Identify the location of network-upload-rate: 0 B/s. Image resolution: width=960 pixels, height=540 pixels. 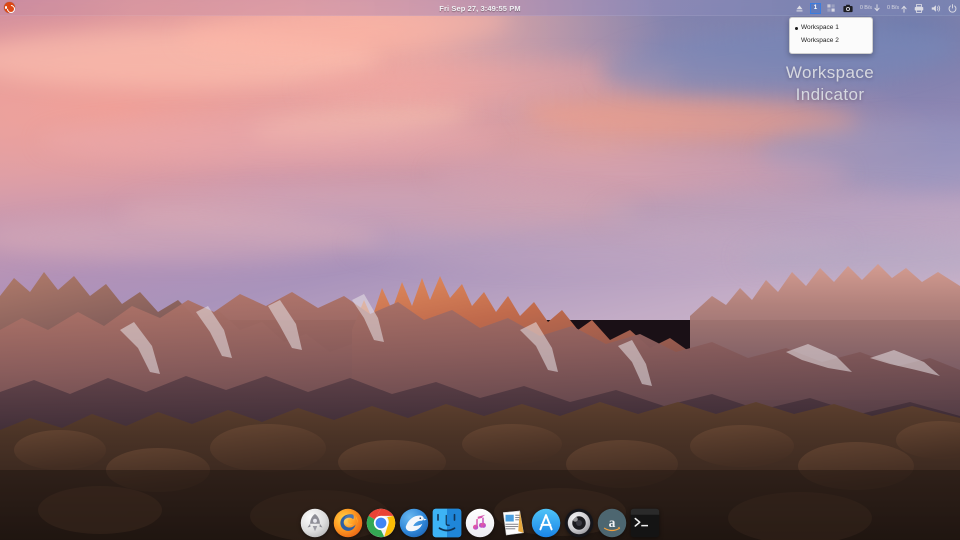
(897, 8).